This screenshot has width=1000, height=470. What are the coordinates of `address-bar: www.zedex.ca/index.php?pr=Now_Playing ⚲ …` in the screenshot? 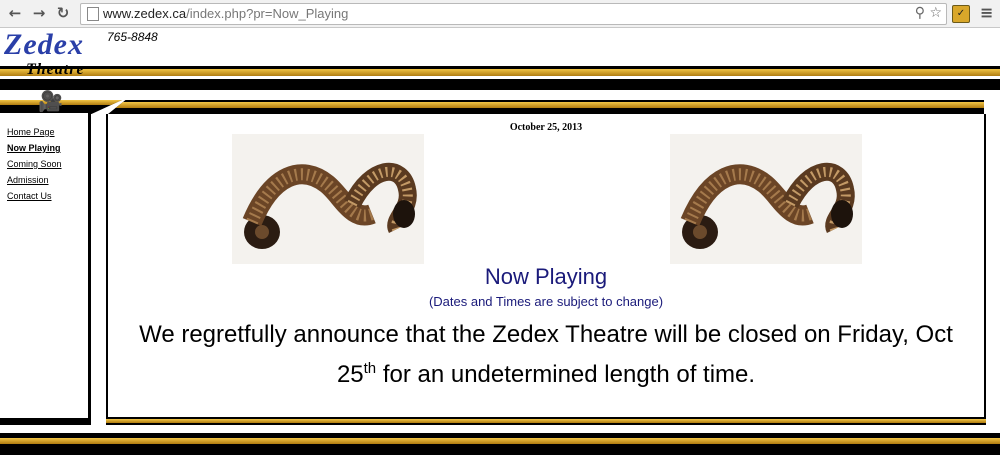 It's located at (513, 14).